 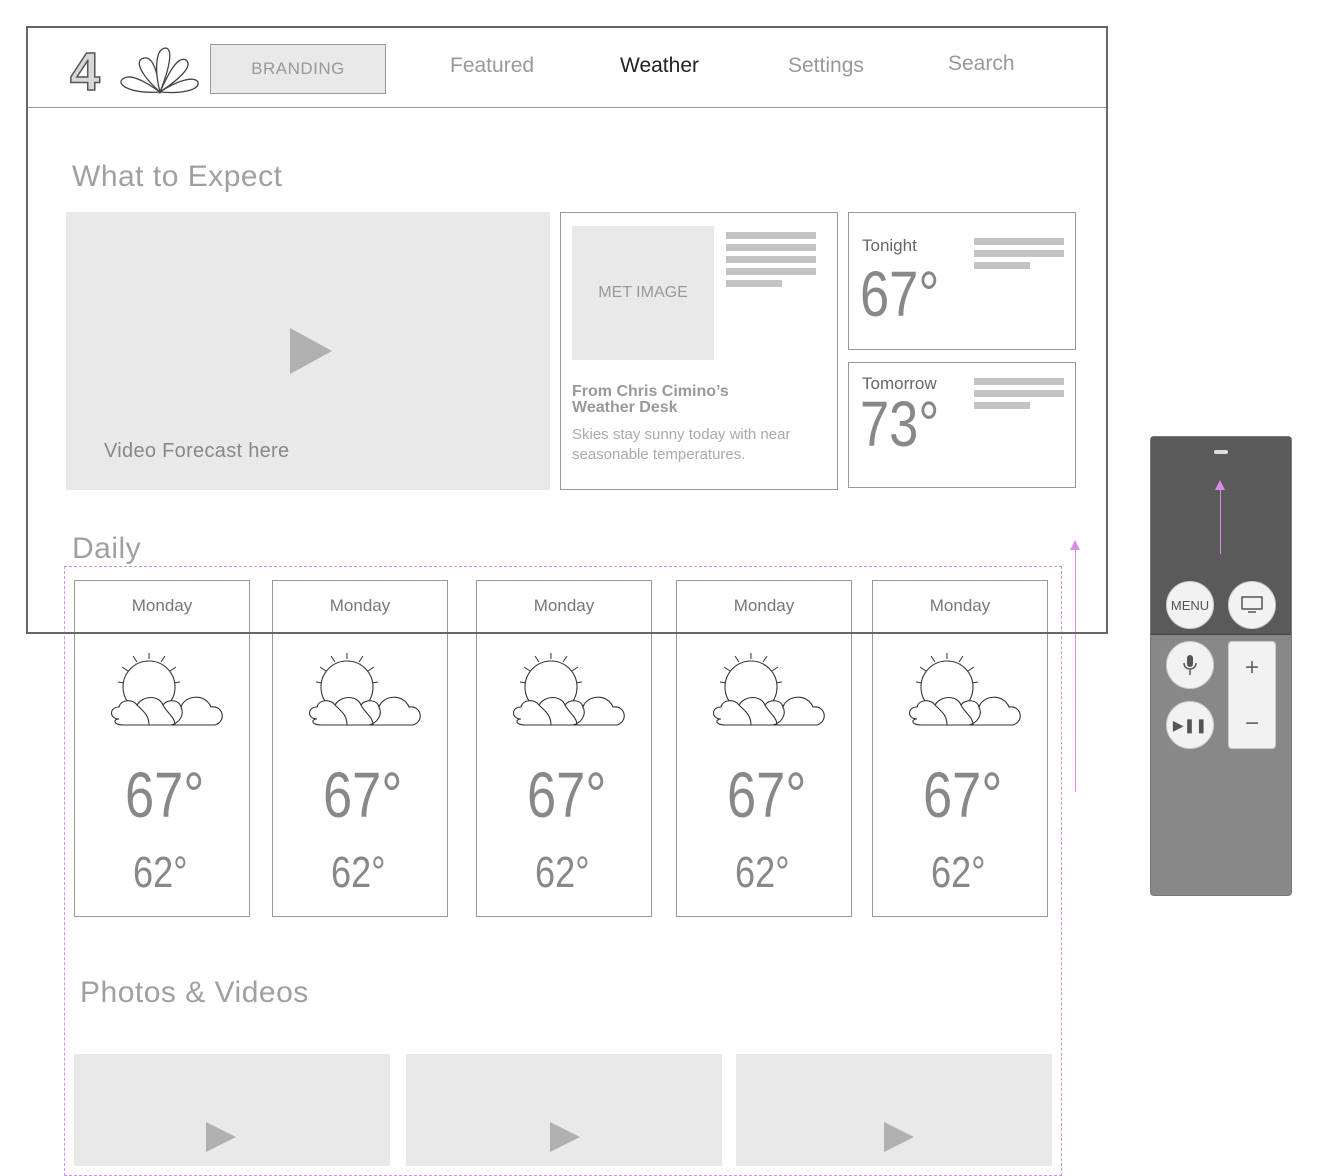 What do you see at coordinates (900, 294) in the screenshot?
I see `tonight-temperature: 67°` at bounding box center [900, 294].